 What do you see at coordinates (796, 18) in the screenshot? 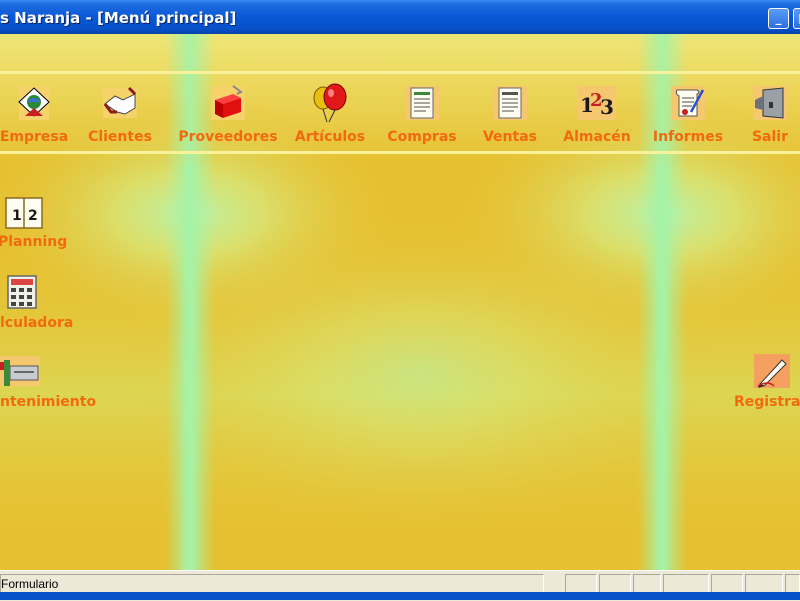
I see `maximize-button: □` at bounding box center [796, 18].